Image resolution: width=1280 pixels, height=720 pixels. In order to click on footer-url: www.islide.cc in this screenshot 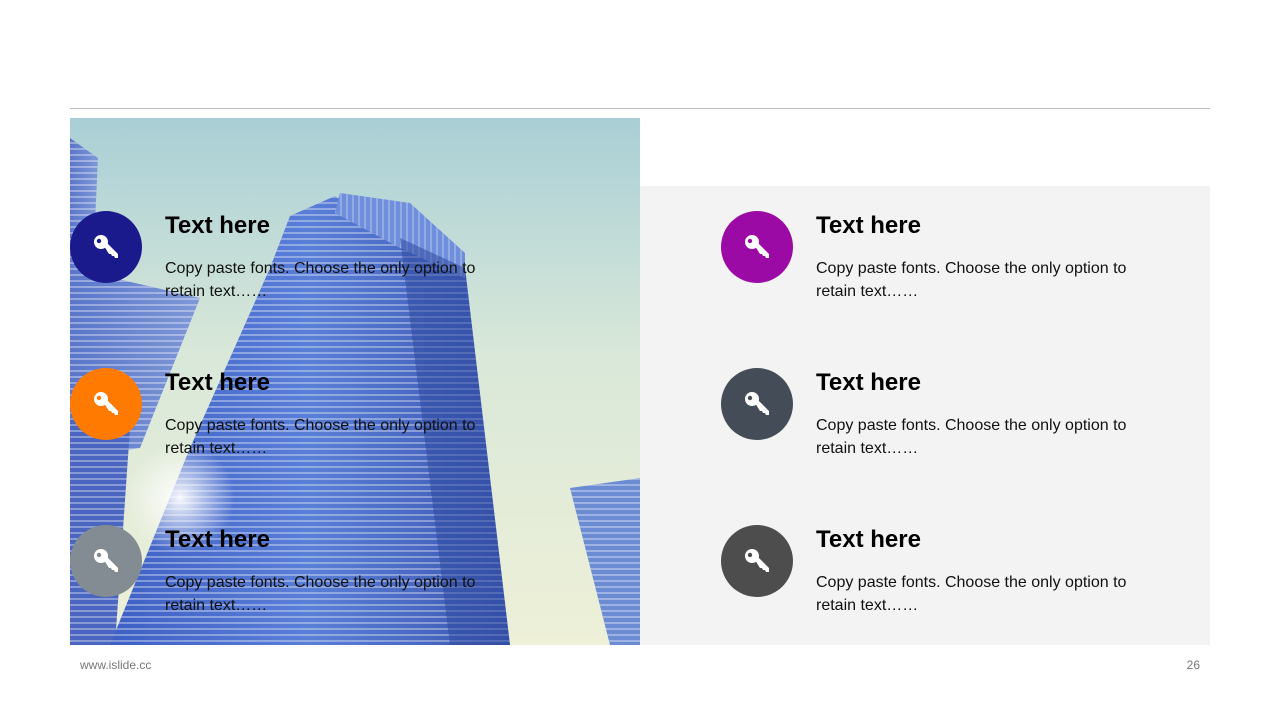, I will do `click(115, 665)`.